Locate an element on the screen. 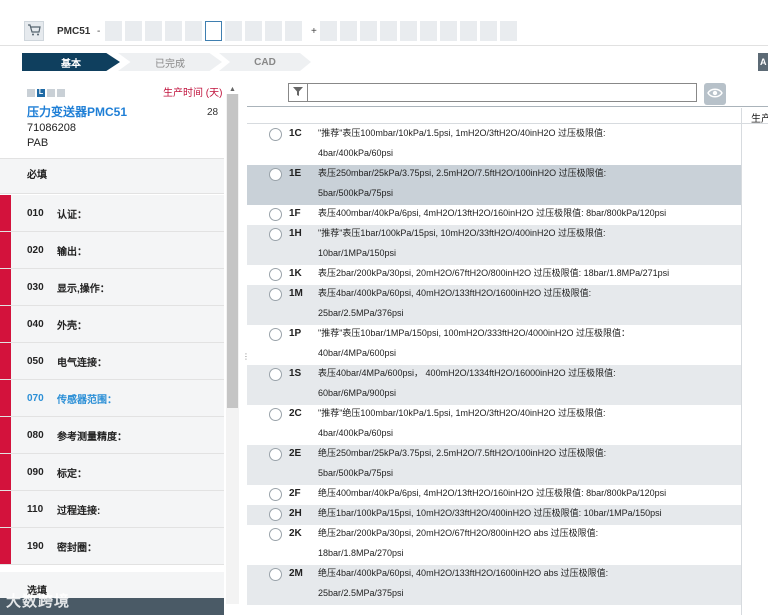 This screenshot has height=615, width=768. product-title: 压力变送器PMC51 is located at coordinates (77, 111).